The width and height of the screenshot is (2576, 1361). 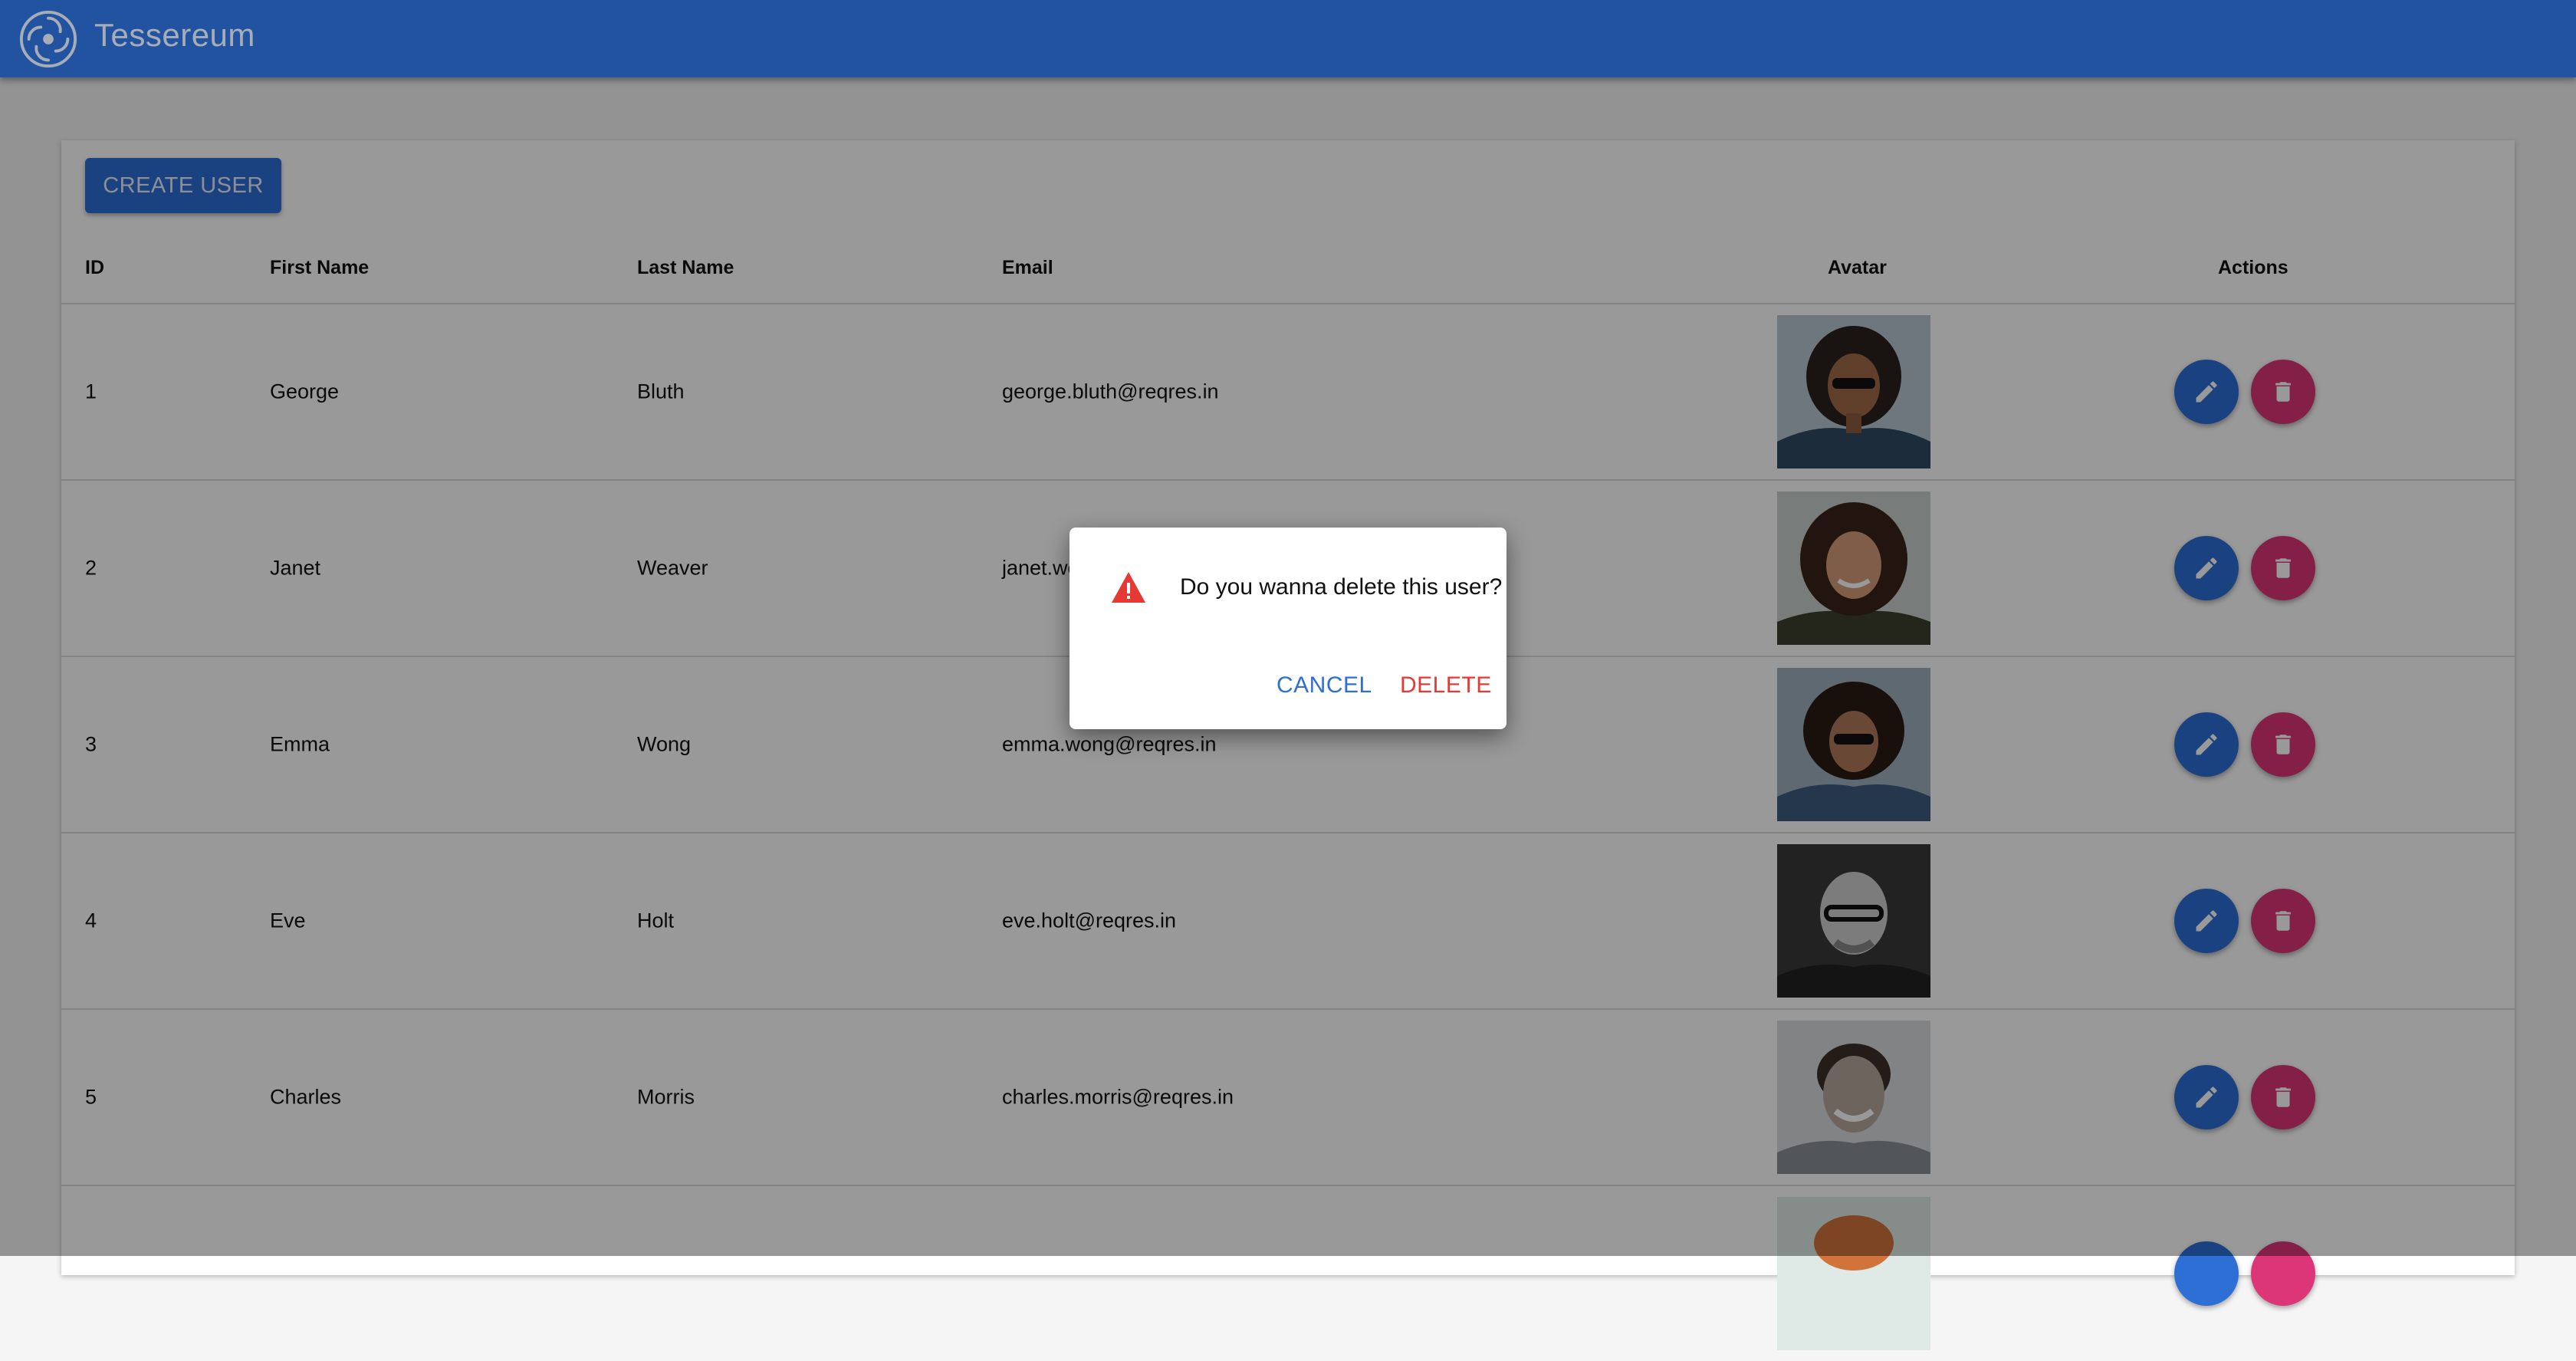 I want to click on confirm-delete-button: DELETE, so click(x=1446, y=685).